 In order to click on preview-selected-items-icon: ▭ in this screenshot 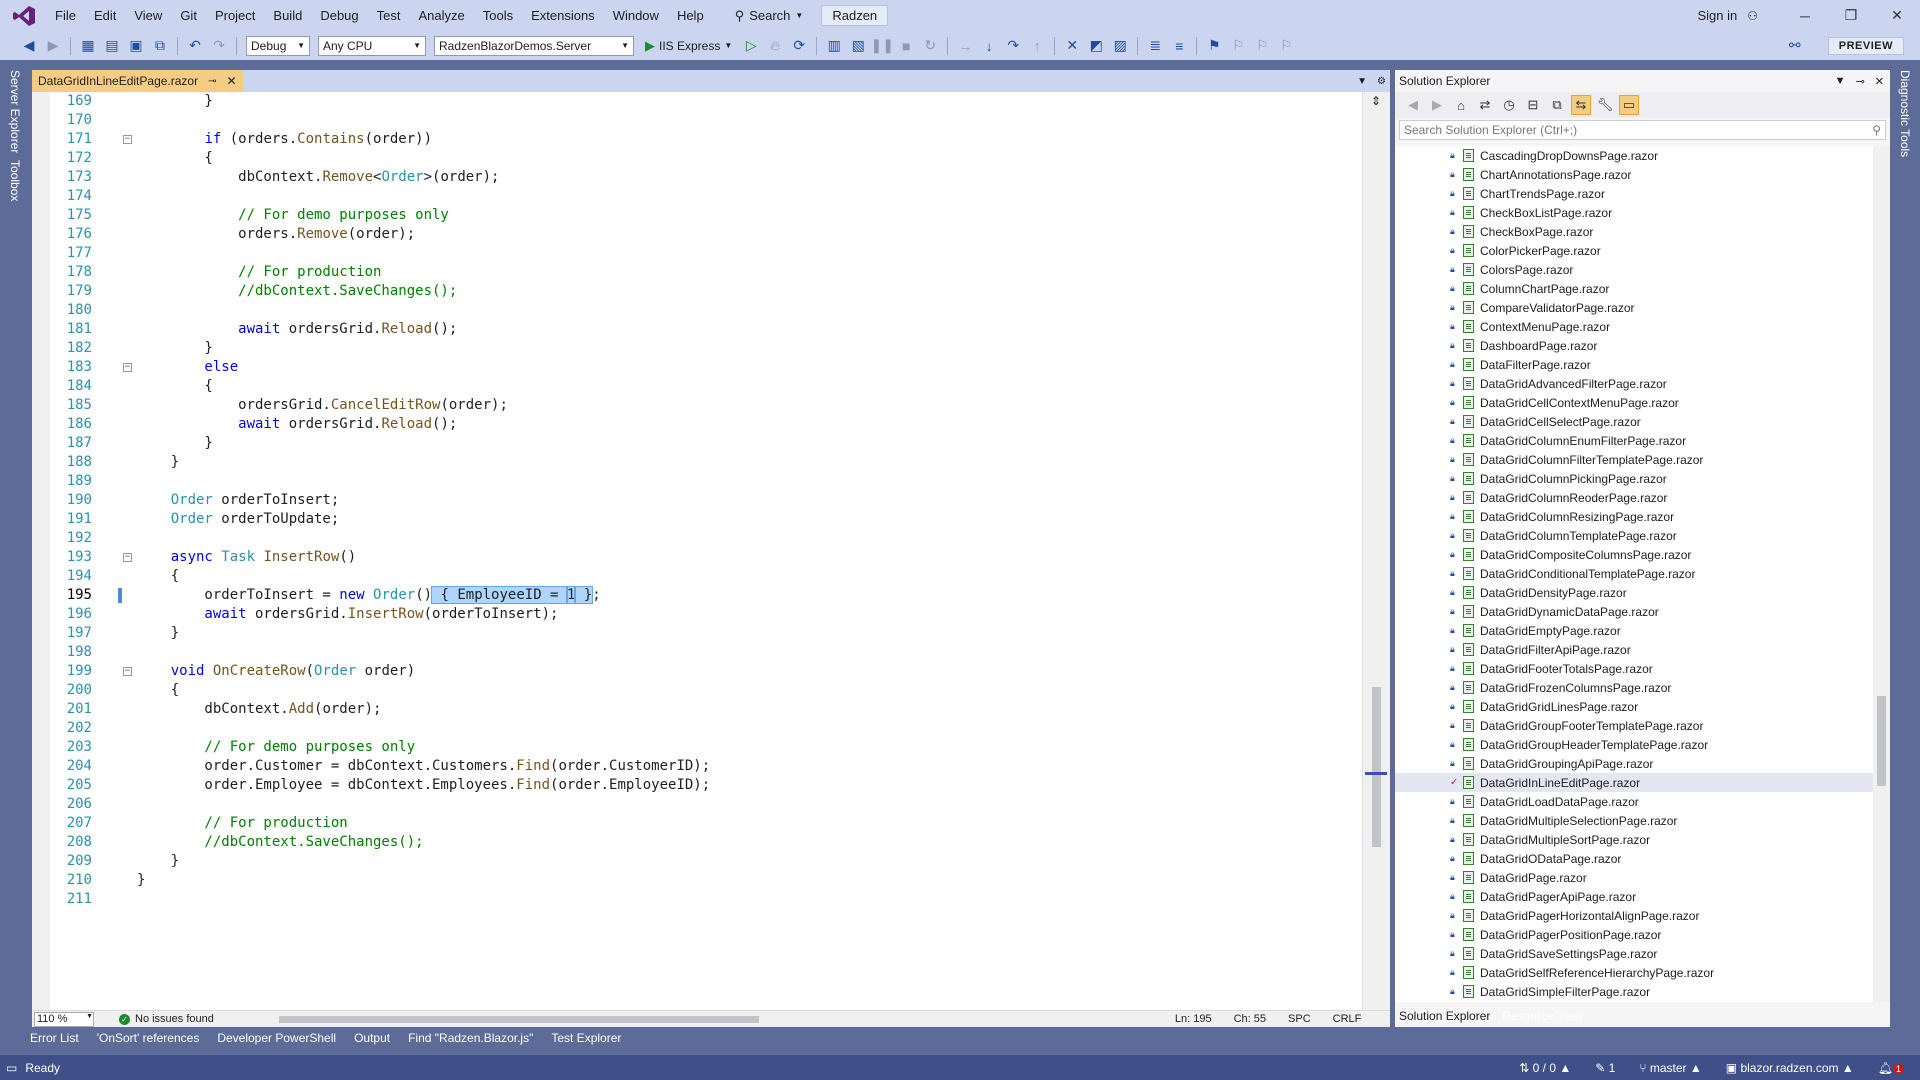, I will do `click(1629, 105)`.